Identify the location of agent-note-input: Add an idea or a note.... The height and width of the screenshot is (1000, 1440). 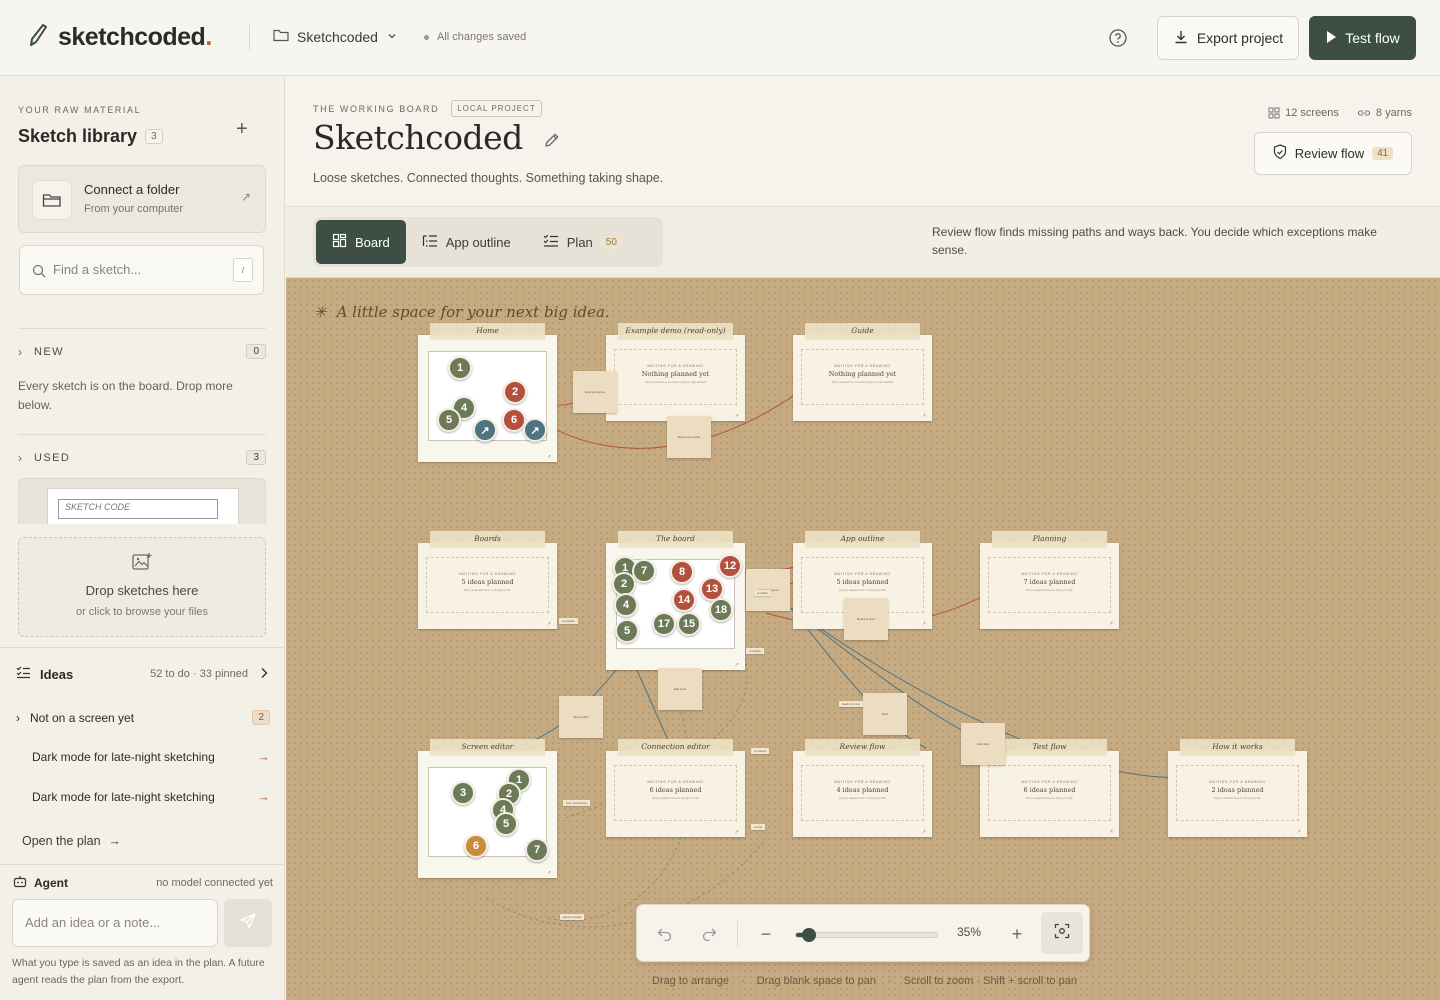
(115, 923).